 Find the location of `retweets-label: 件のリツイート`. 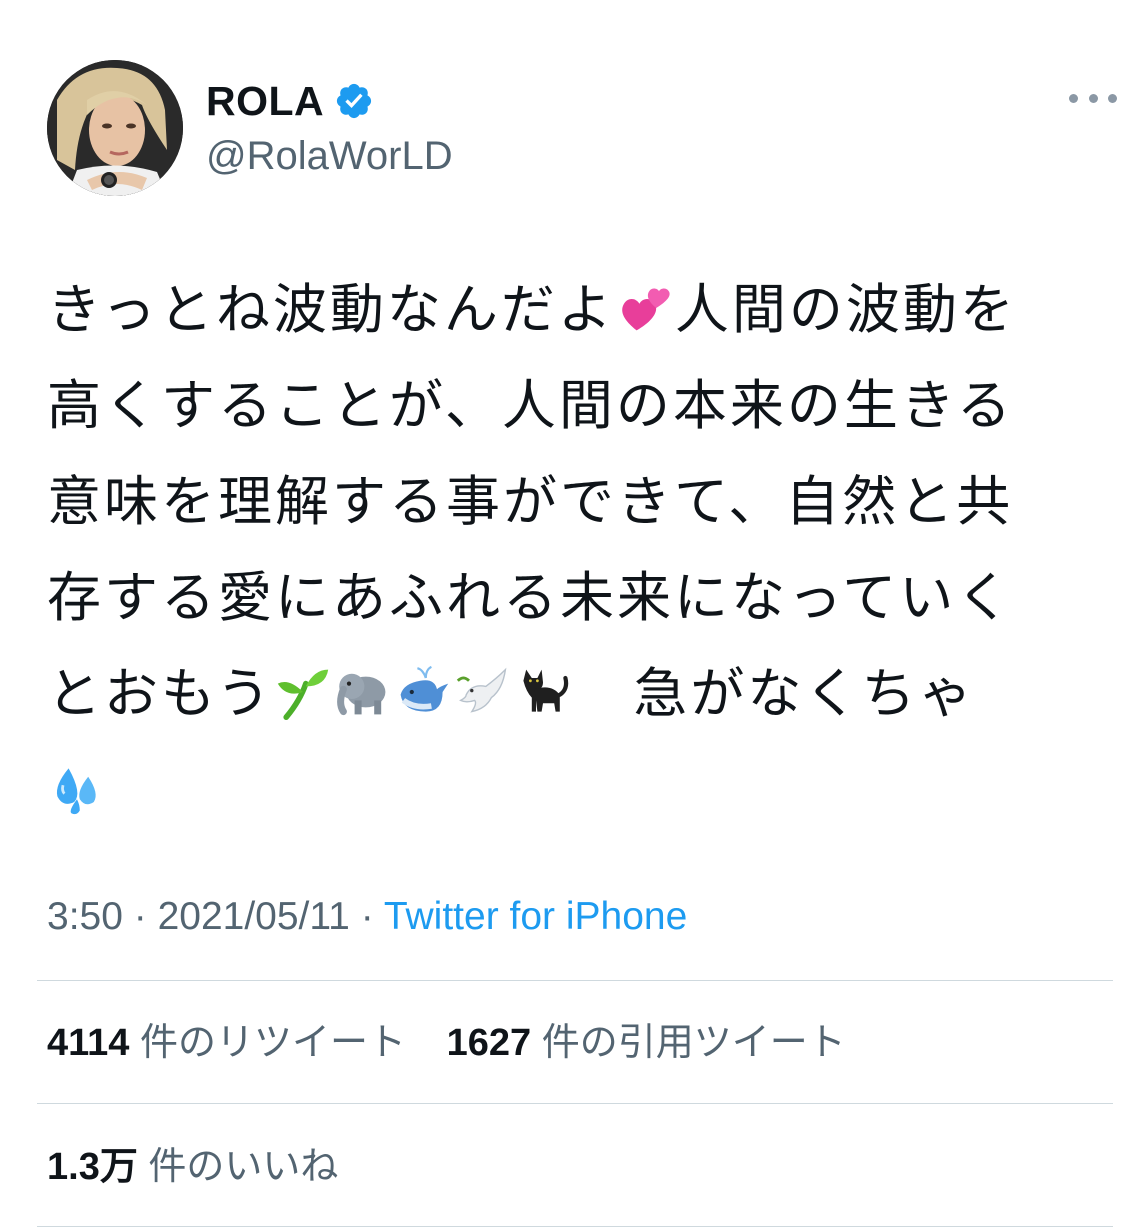

retweets-label: 件のリツイート is located at coordinates (273, 1042).